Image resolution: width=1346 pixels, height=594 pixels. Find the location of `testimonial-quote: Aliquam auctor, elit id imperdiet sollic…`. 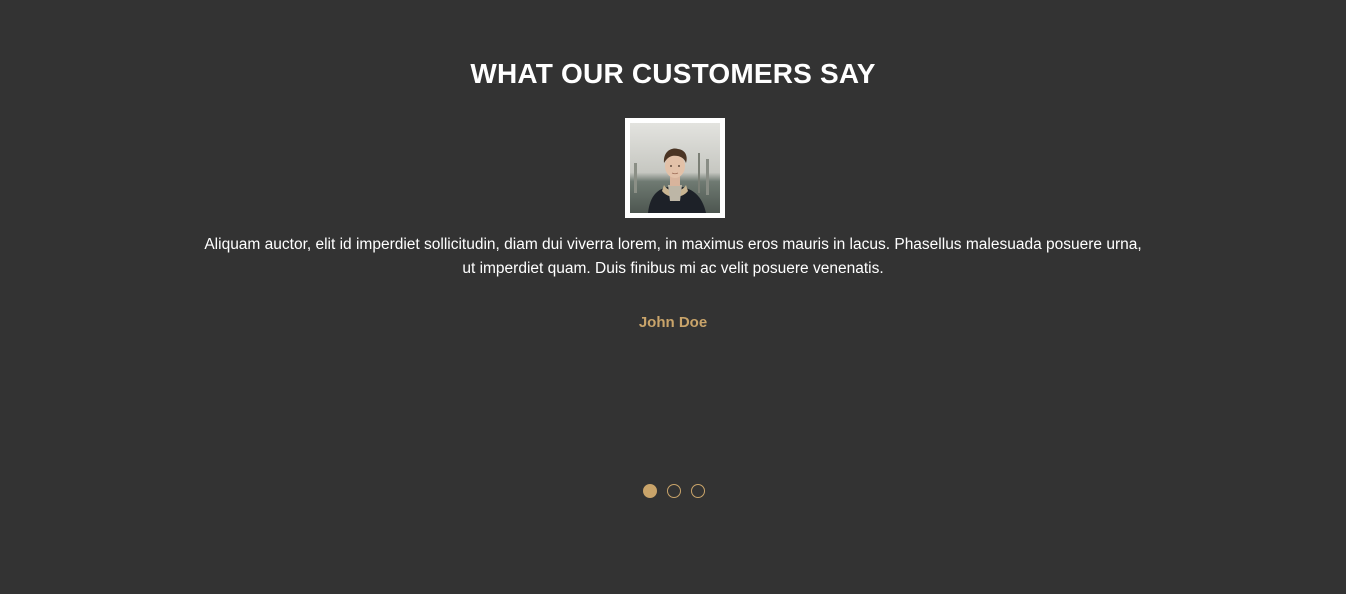

testimonial-quote: Aliquam auctor, elit id imperdiet sollic… is located at coordinates (673, 256).